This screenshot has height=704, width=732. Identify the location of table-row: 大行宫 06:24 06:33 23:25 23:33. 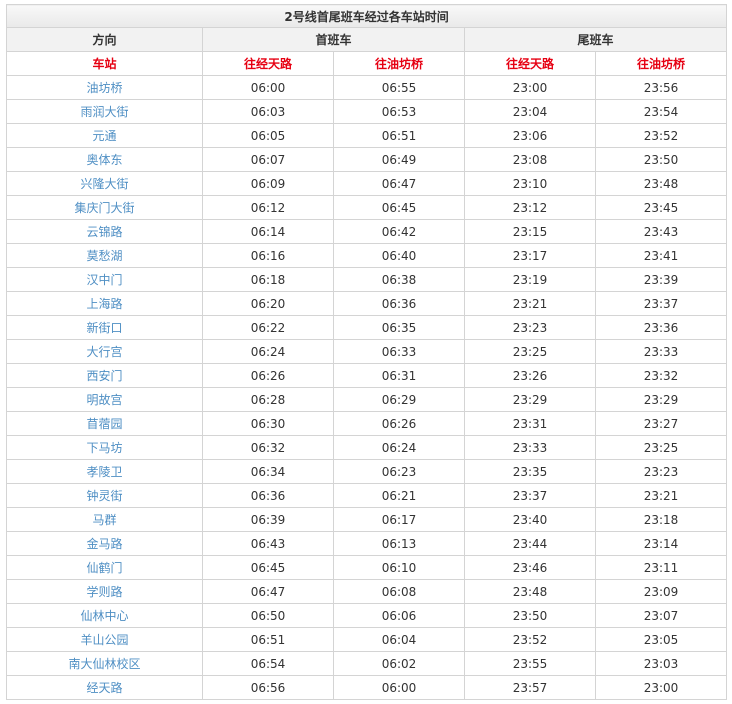
(367, 351).